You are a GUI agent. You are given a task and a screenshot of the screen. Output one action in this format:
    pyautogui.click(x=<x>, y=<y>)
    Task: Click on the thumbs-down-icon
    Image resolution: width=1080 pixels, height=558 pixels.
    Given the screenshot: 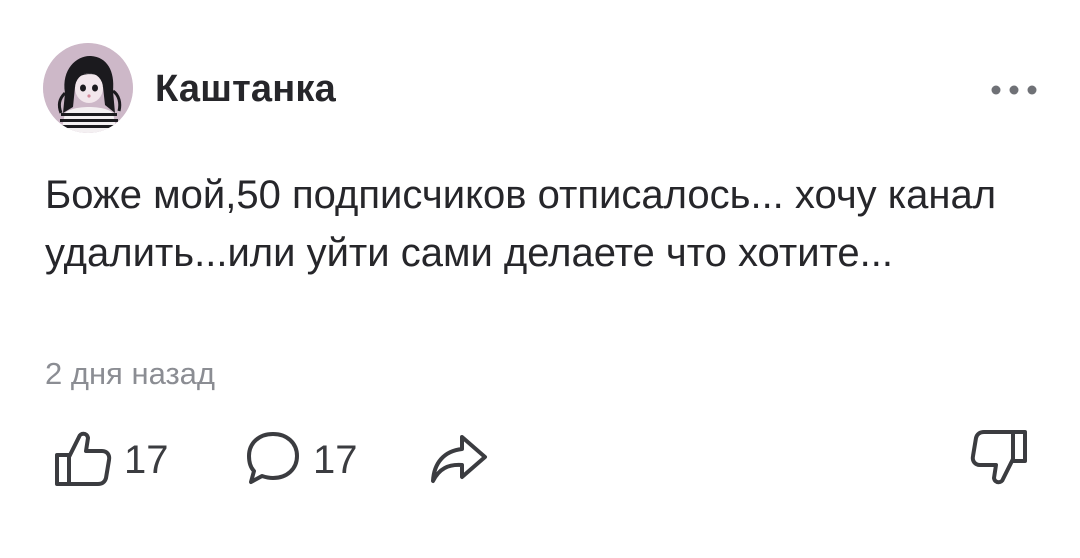 What is the action you would take?
    pyautogui.click(x=999, y=460)
    